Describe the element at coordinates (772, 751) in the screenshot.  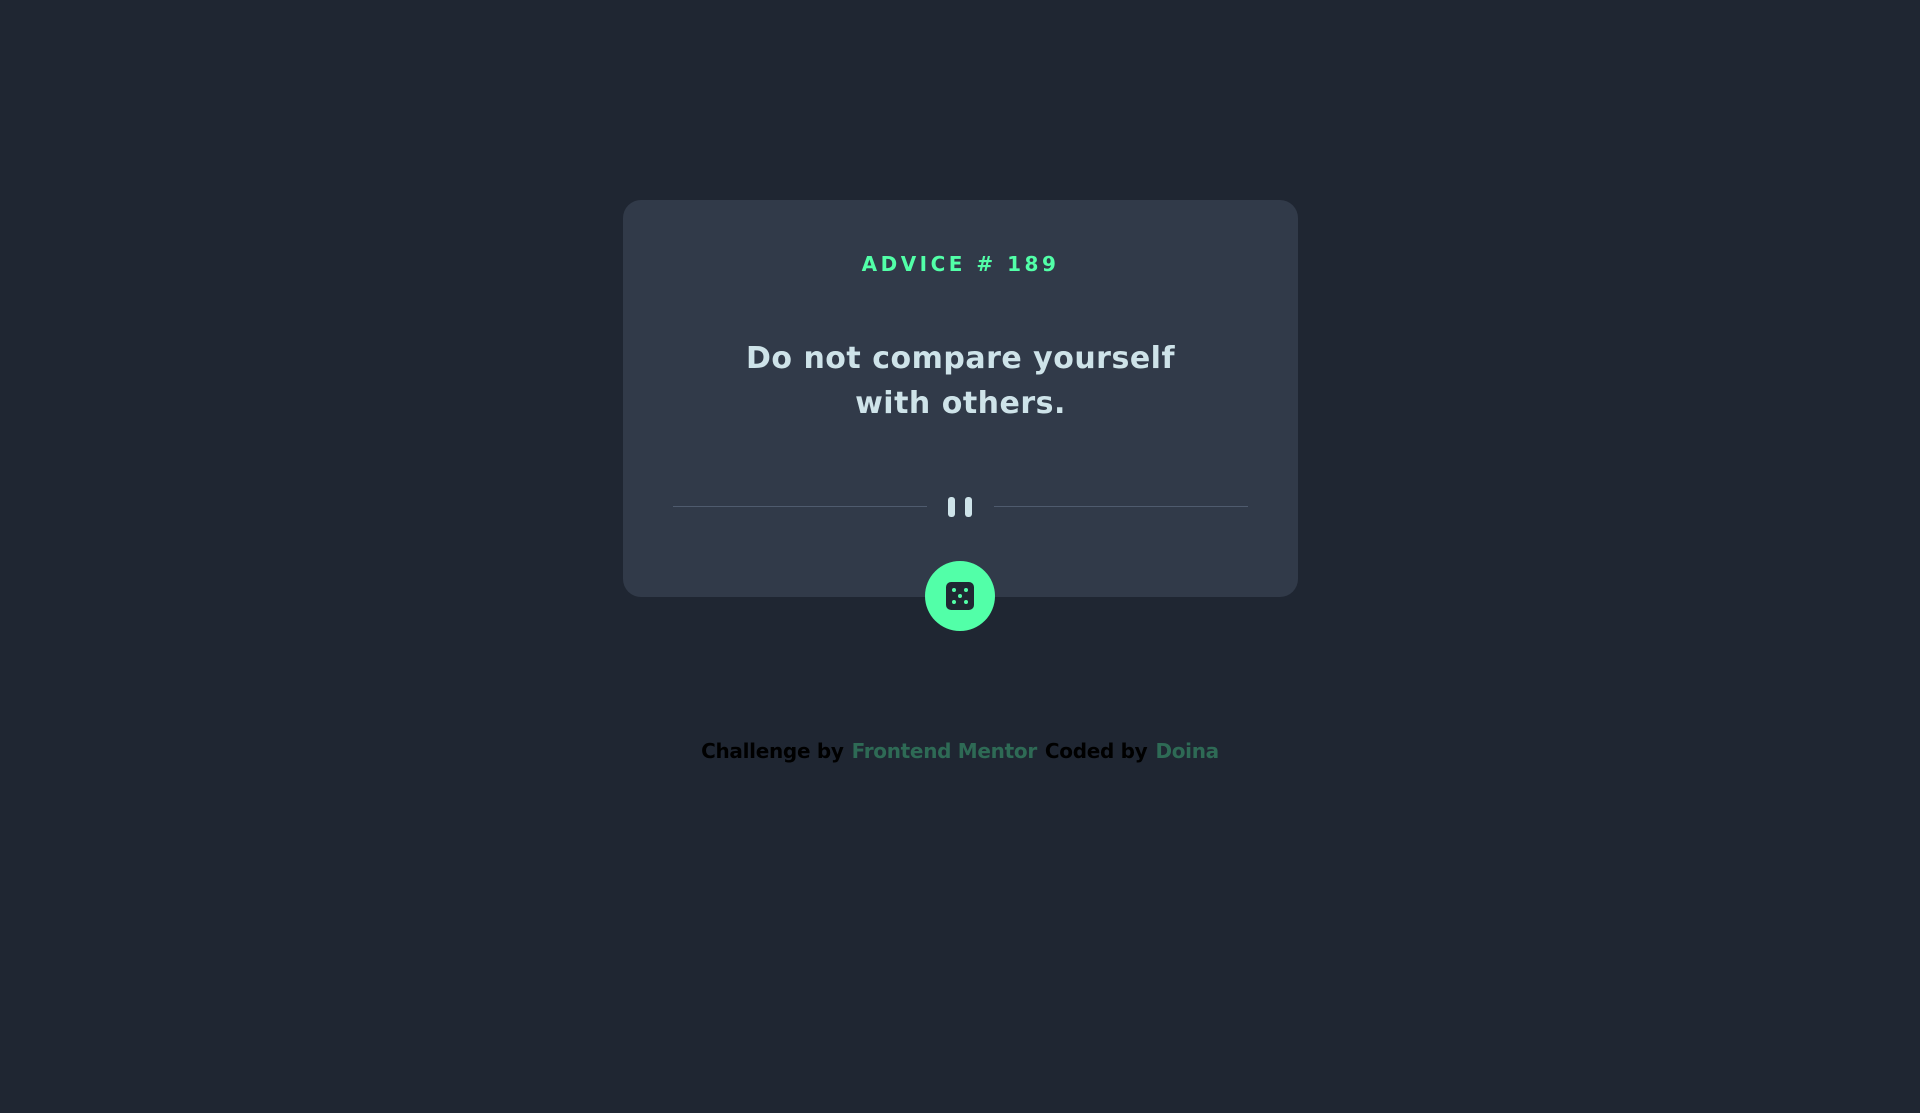
I see `challenge-by-label: Challenge by` at that location.